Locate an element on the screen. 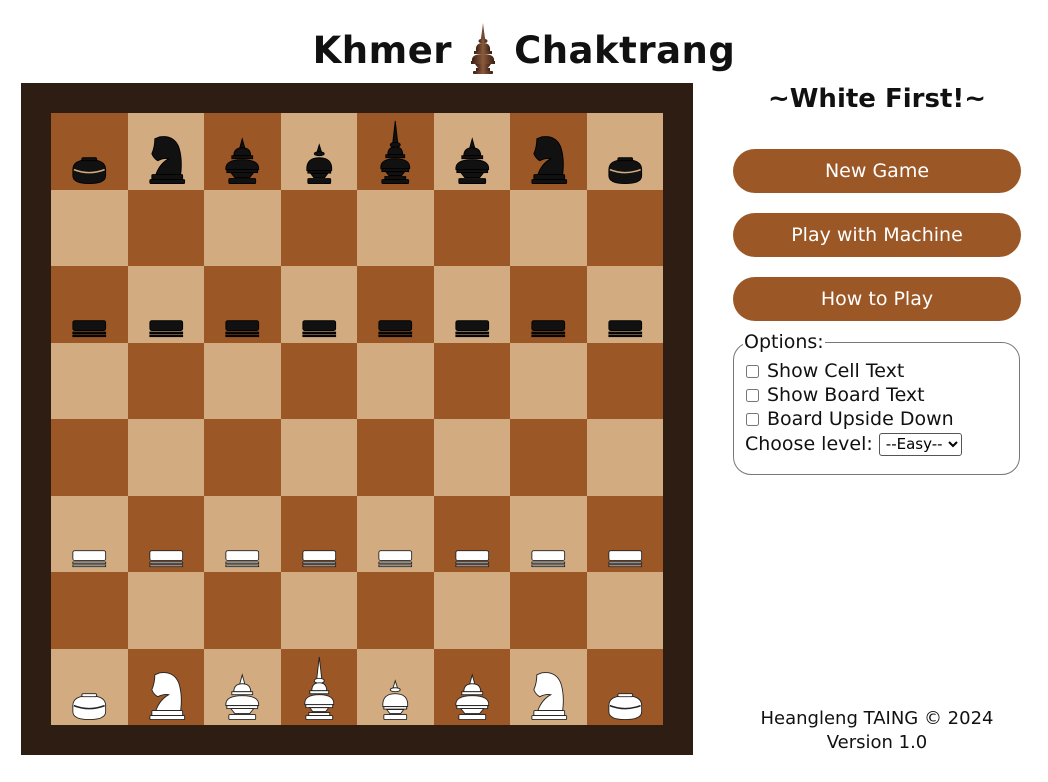 The height and width of the screenshot is (782, 1048). board-square-e8 is located at coordinates (395, 151).